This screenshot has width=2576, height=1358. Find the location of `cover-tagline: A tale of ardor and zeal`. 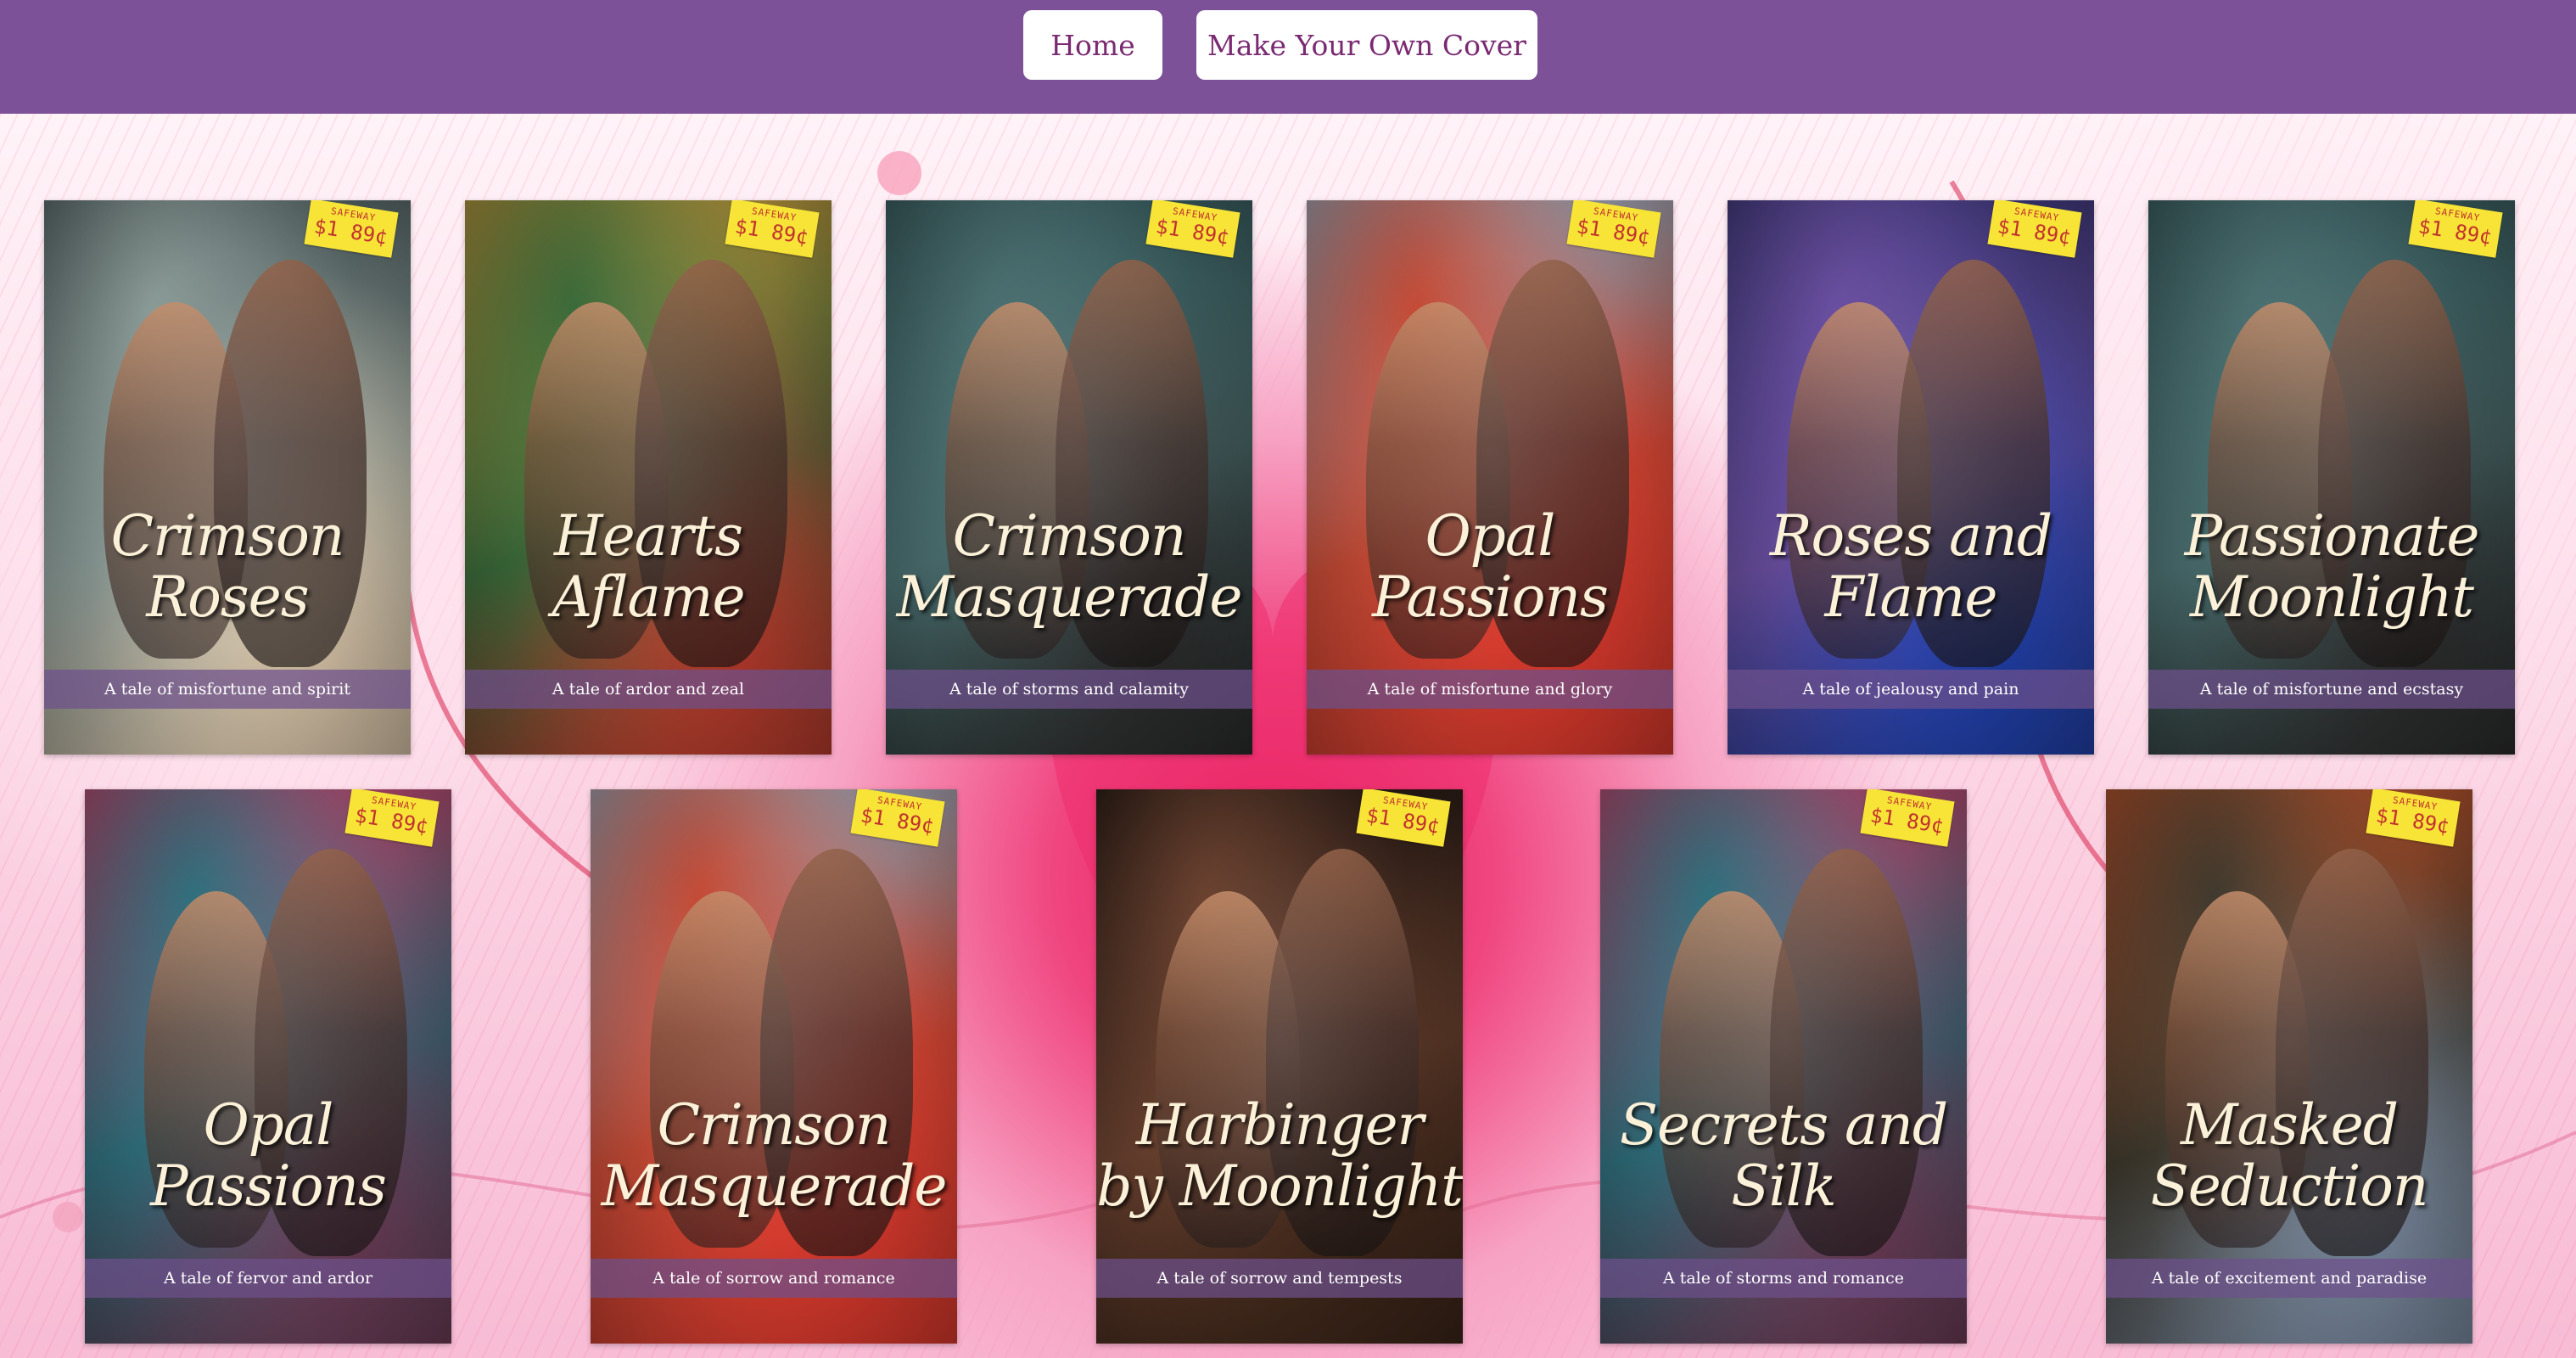

cover-tagline: A tale of ardor and zeal is located at coordinates (648, 689).